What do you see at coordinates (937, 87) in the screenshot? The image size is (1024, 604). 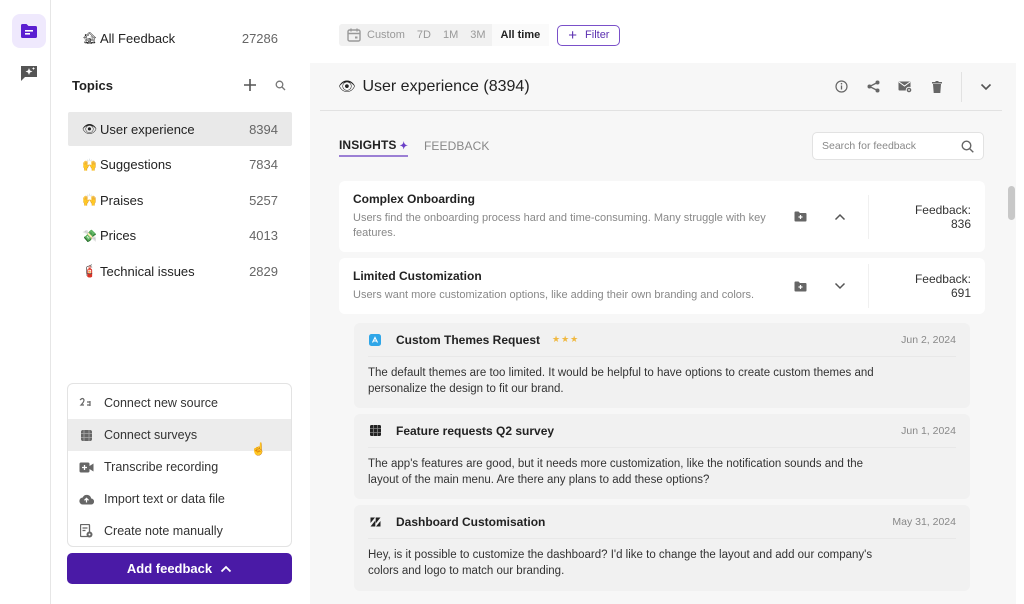 I see `delete-button` at bounding box center [937, 87].